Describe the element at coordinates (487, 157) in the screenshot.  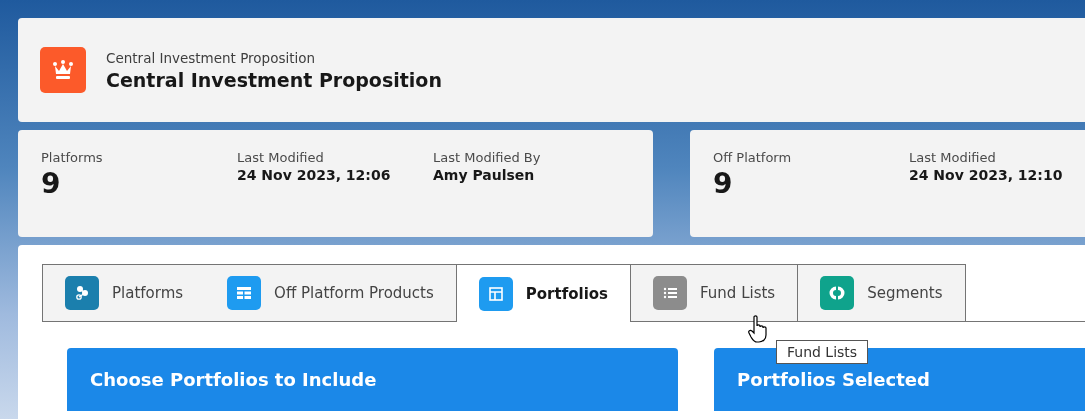
I see `field-label: Last Modified By` at that location.